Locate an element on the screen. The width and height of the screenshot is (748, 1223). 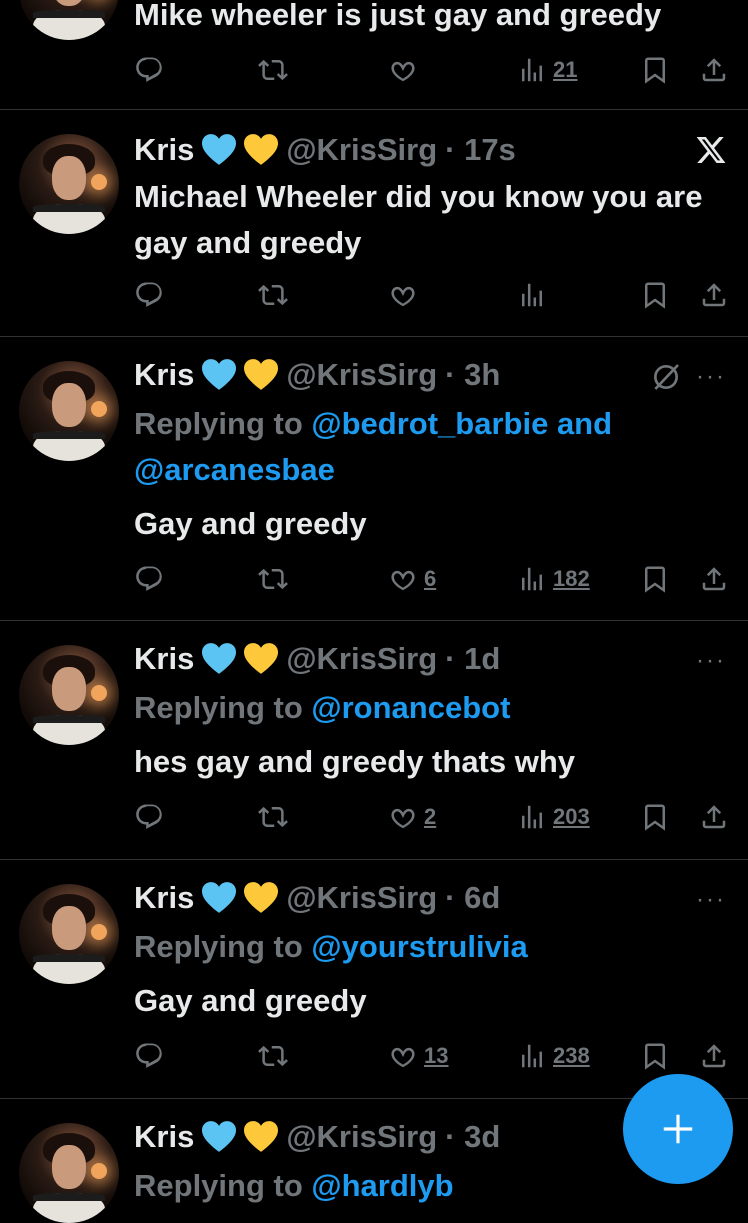
tweet-header: Kris @KrisSirg · 17s is located at coordinates (325, 150).